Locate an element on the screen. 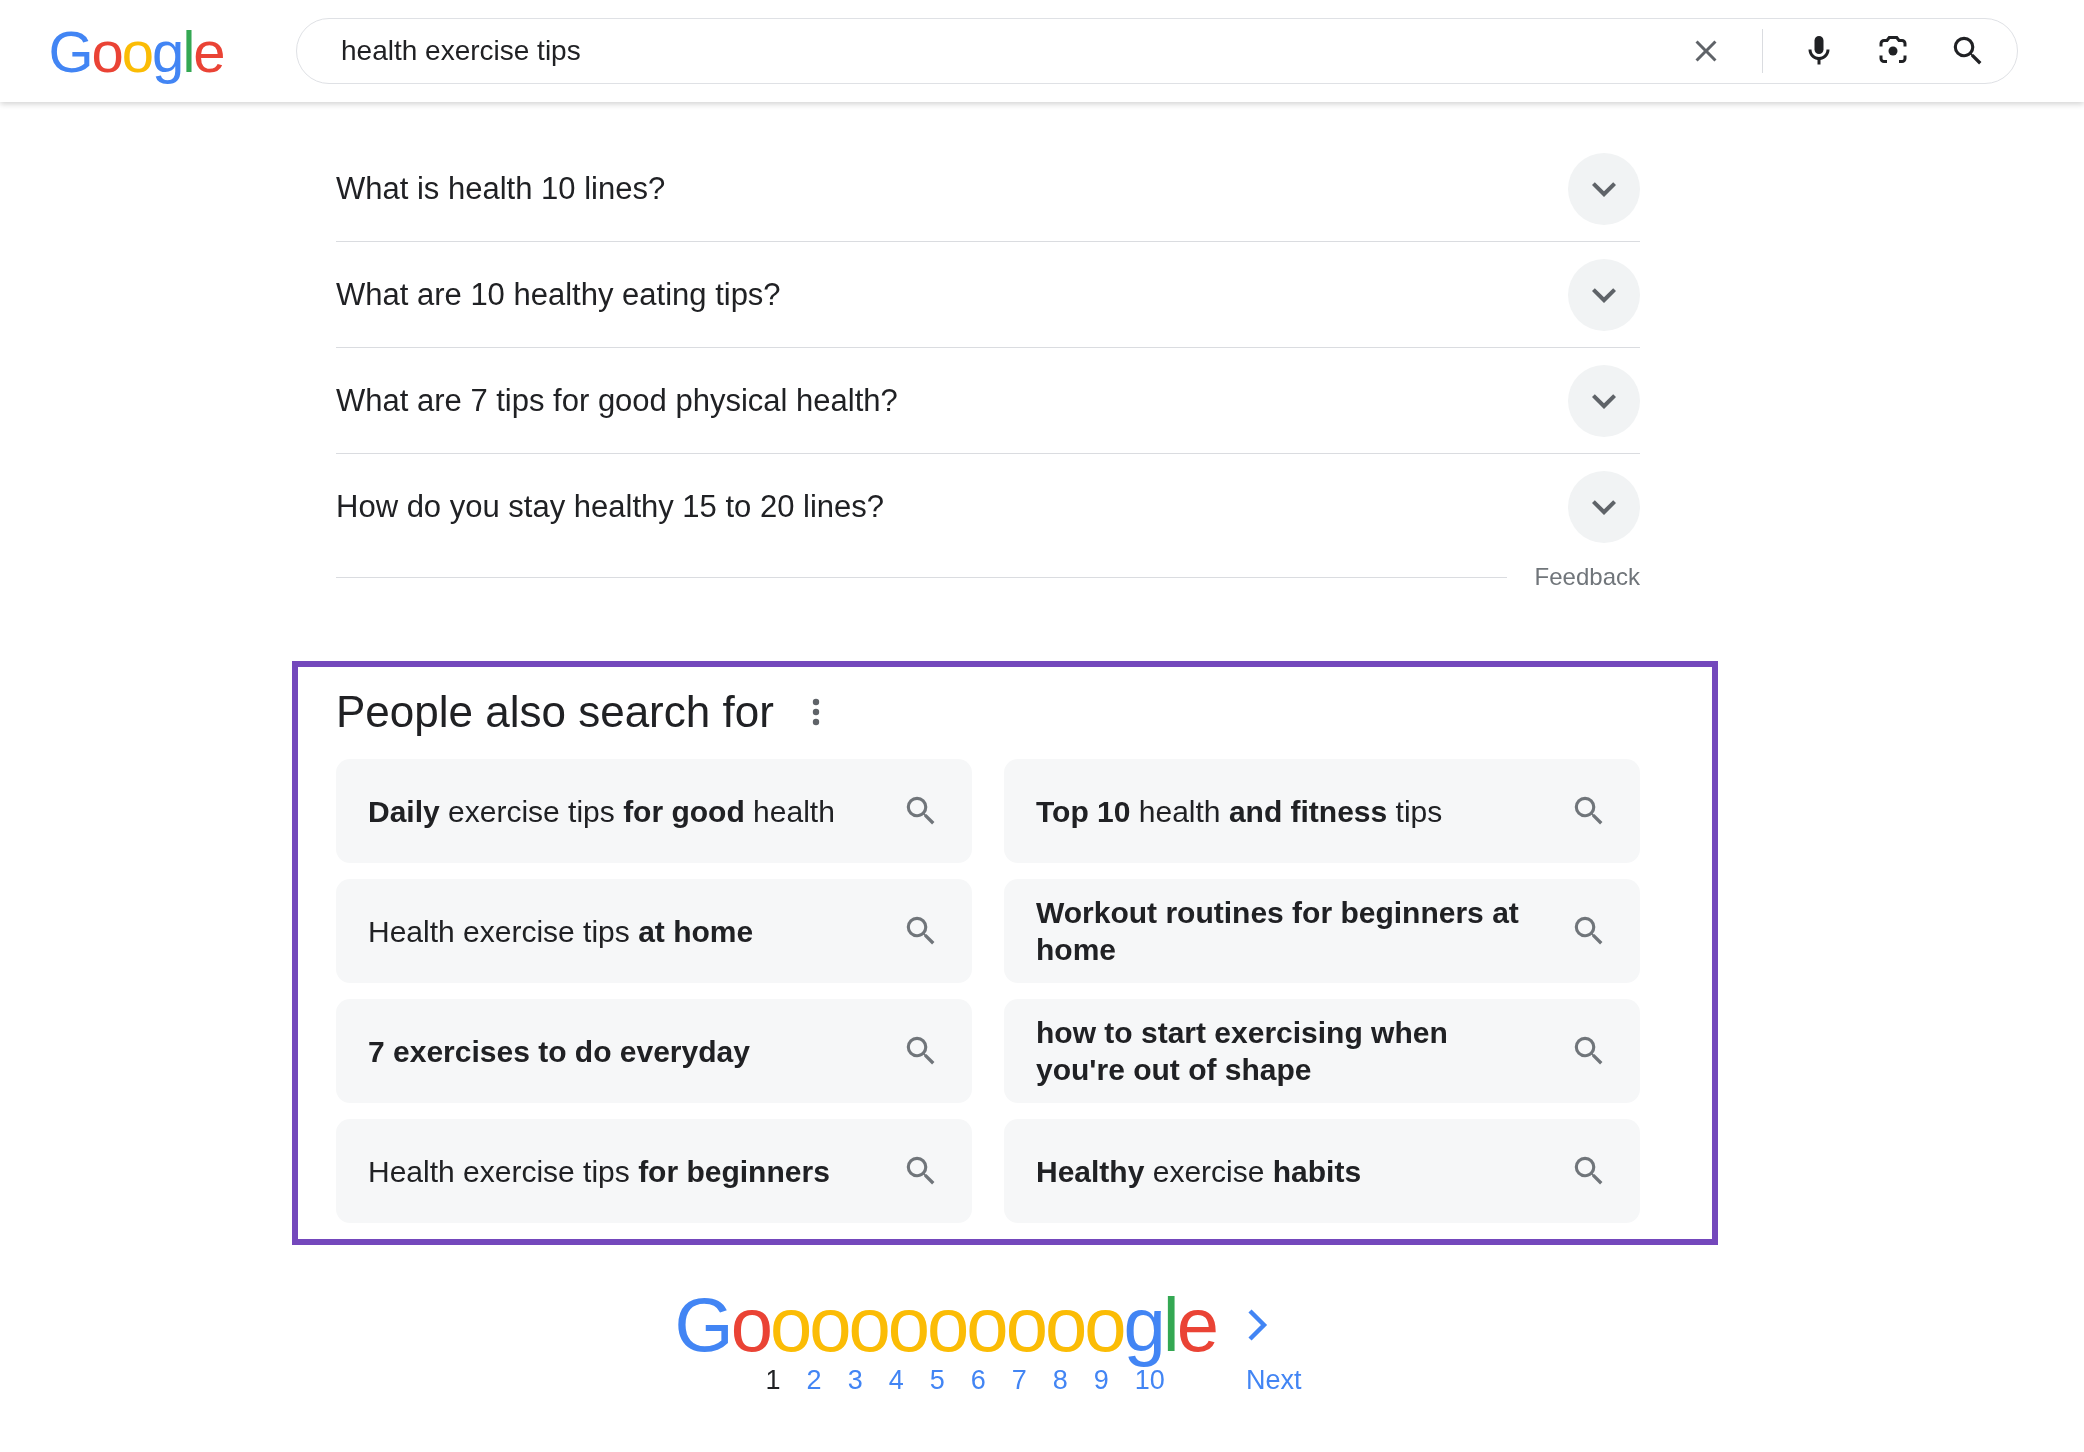  search-suggestion: 7 exercises to do everyday is located at coordinates (654, 1051).